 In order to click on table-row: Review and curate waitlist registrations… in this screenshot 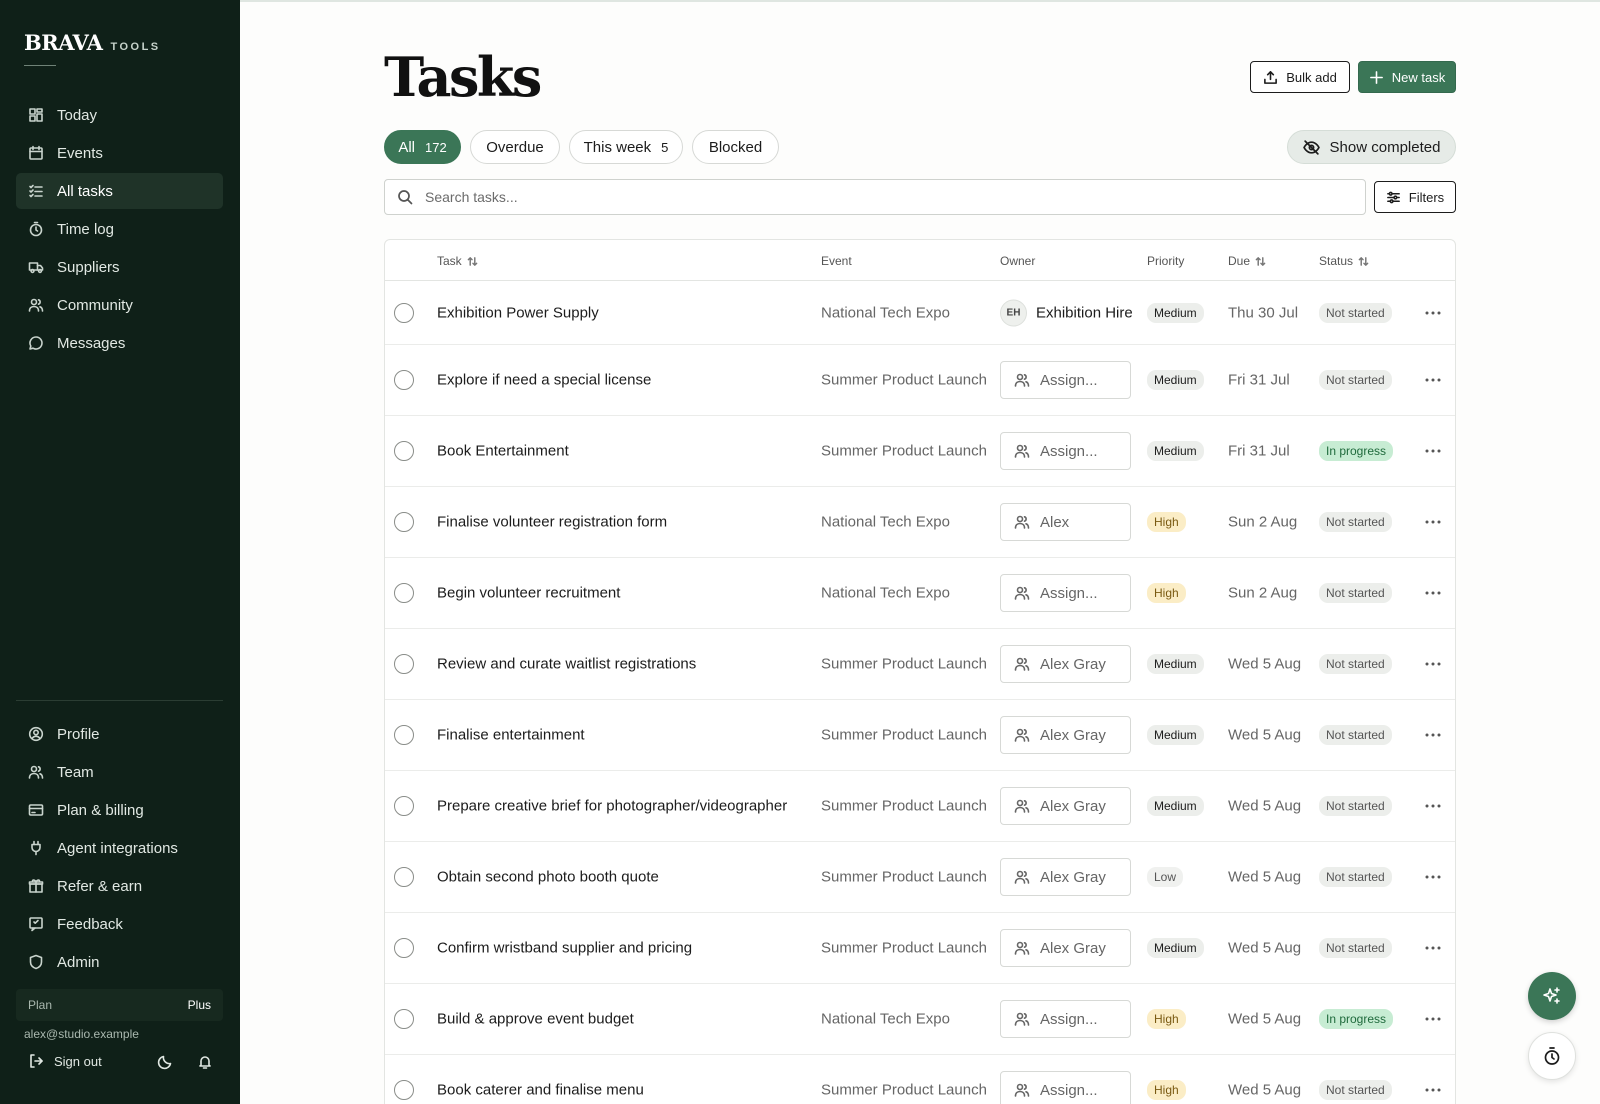, I will do `click(920, 664)`.